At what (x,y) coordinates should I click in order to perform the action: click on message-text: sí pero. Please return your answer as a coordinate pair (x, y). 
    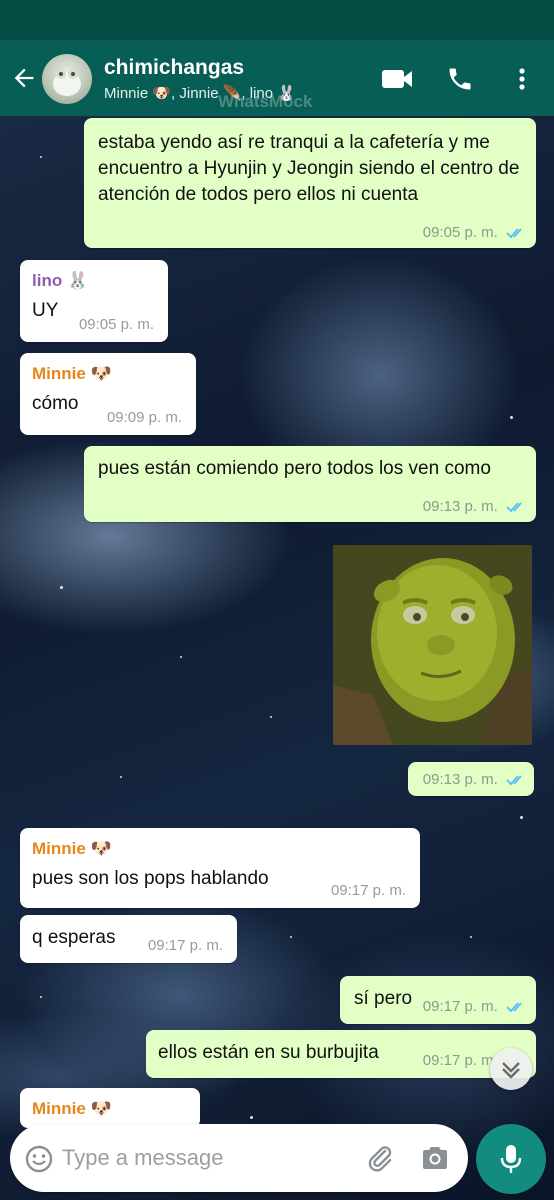
    Looking at the image, I should click on (383, 998).